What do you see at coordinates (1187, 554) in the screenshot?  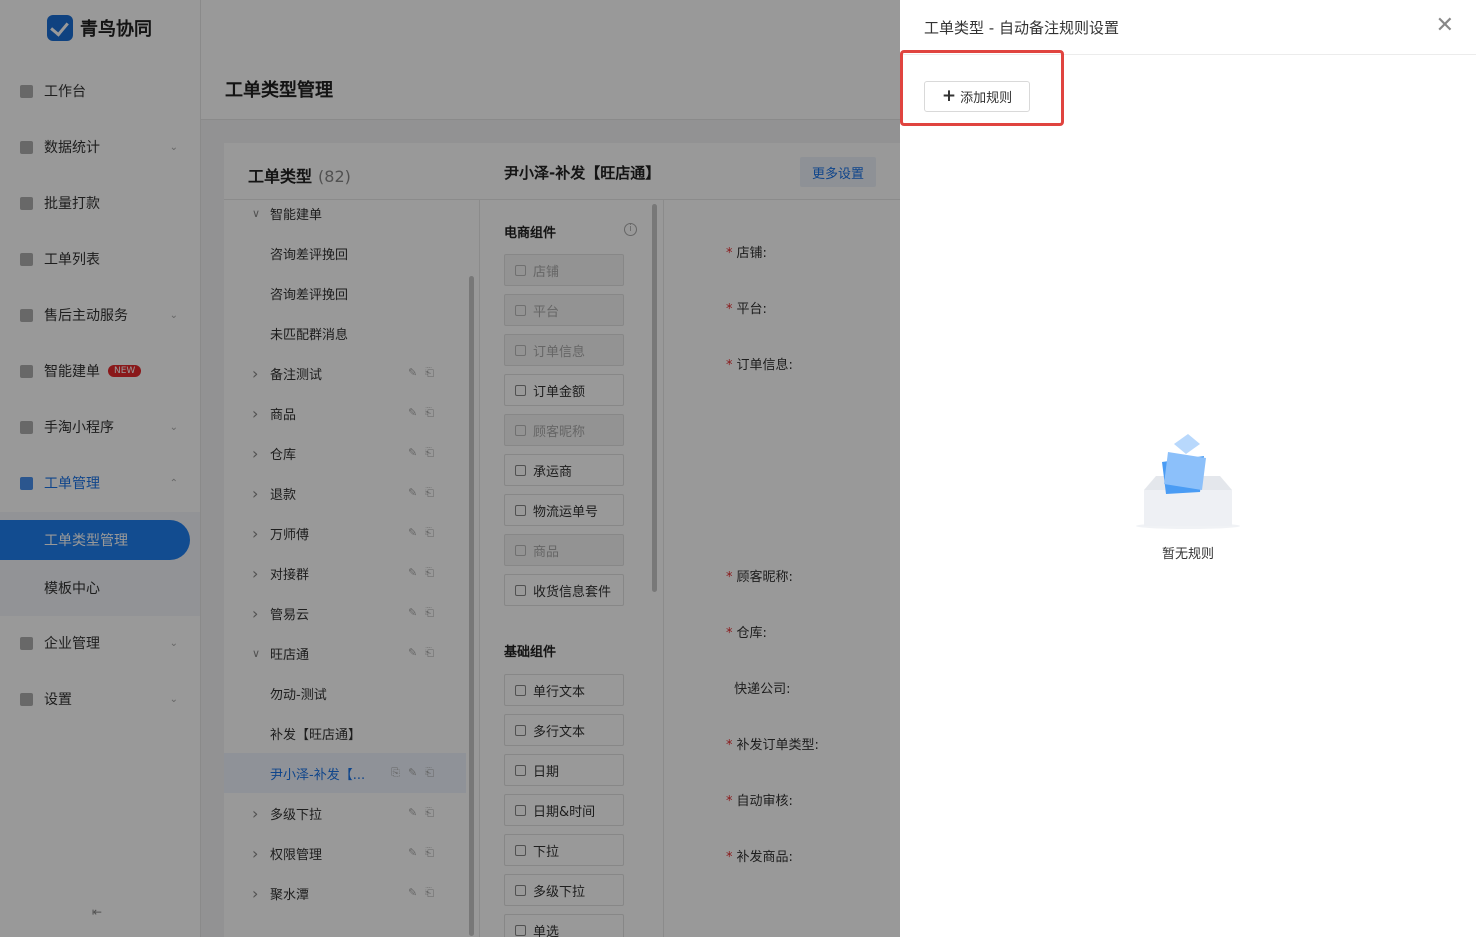 I see `empty-state-text: 暂无规则` at bounding box center [1187, 554].